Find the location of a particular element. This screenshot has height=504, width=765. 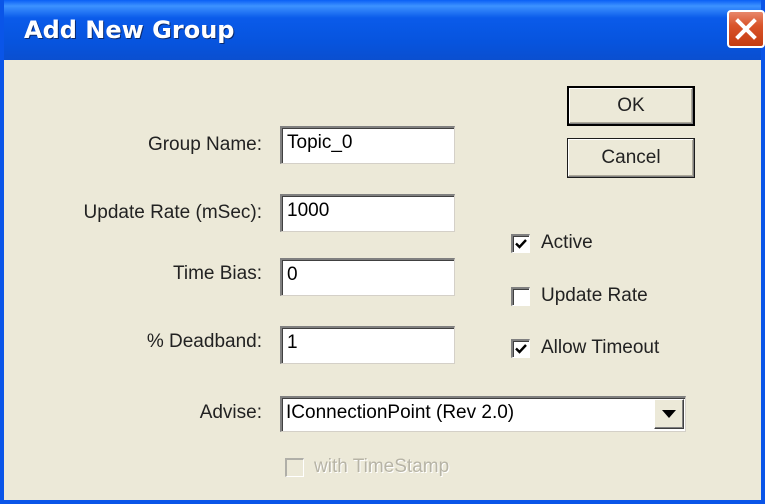

update-rate-label: Update Rate (mSec): is located at coordinates (172, 212).